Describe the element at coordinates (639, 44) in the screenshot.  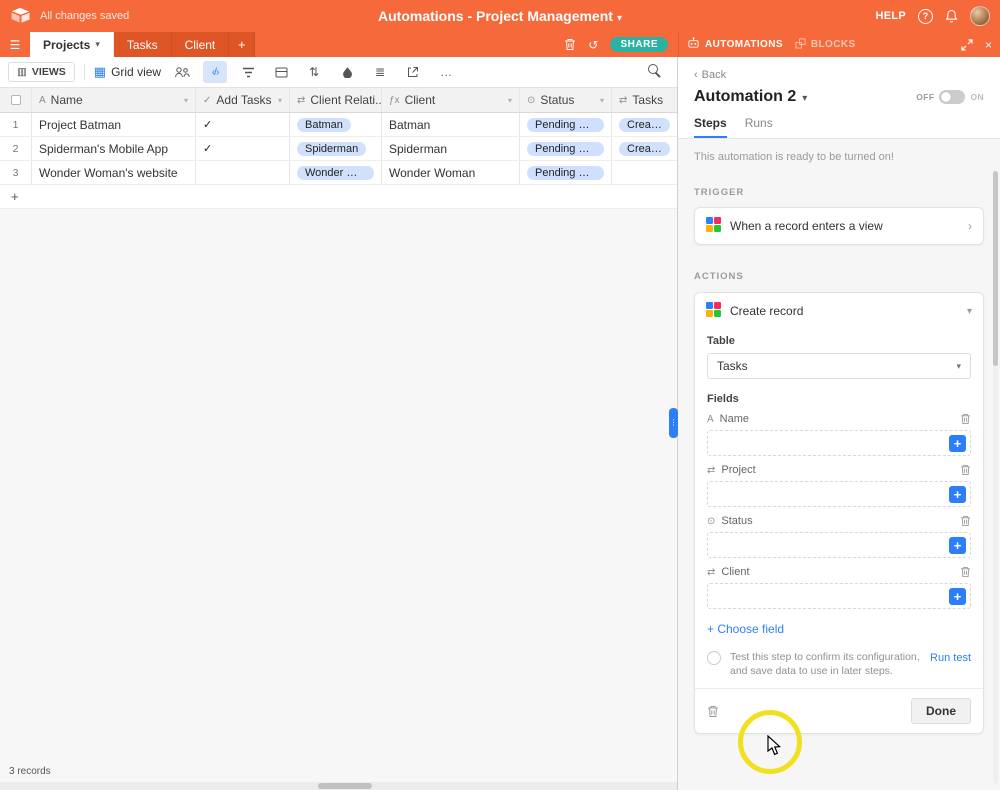
I see `share-button: SHARE` at that location.